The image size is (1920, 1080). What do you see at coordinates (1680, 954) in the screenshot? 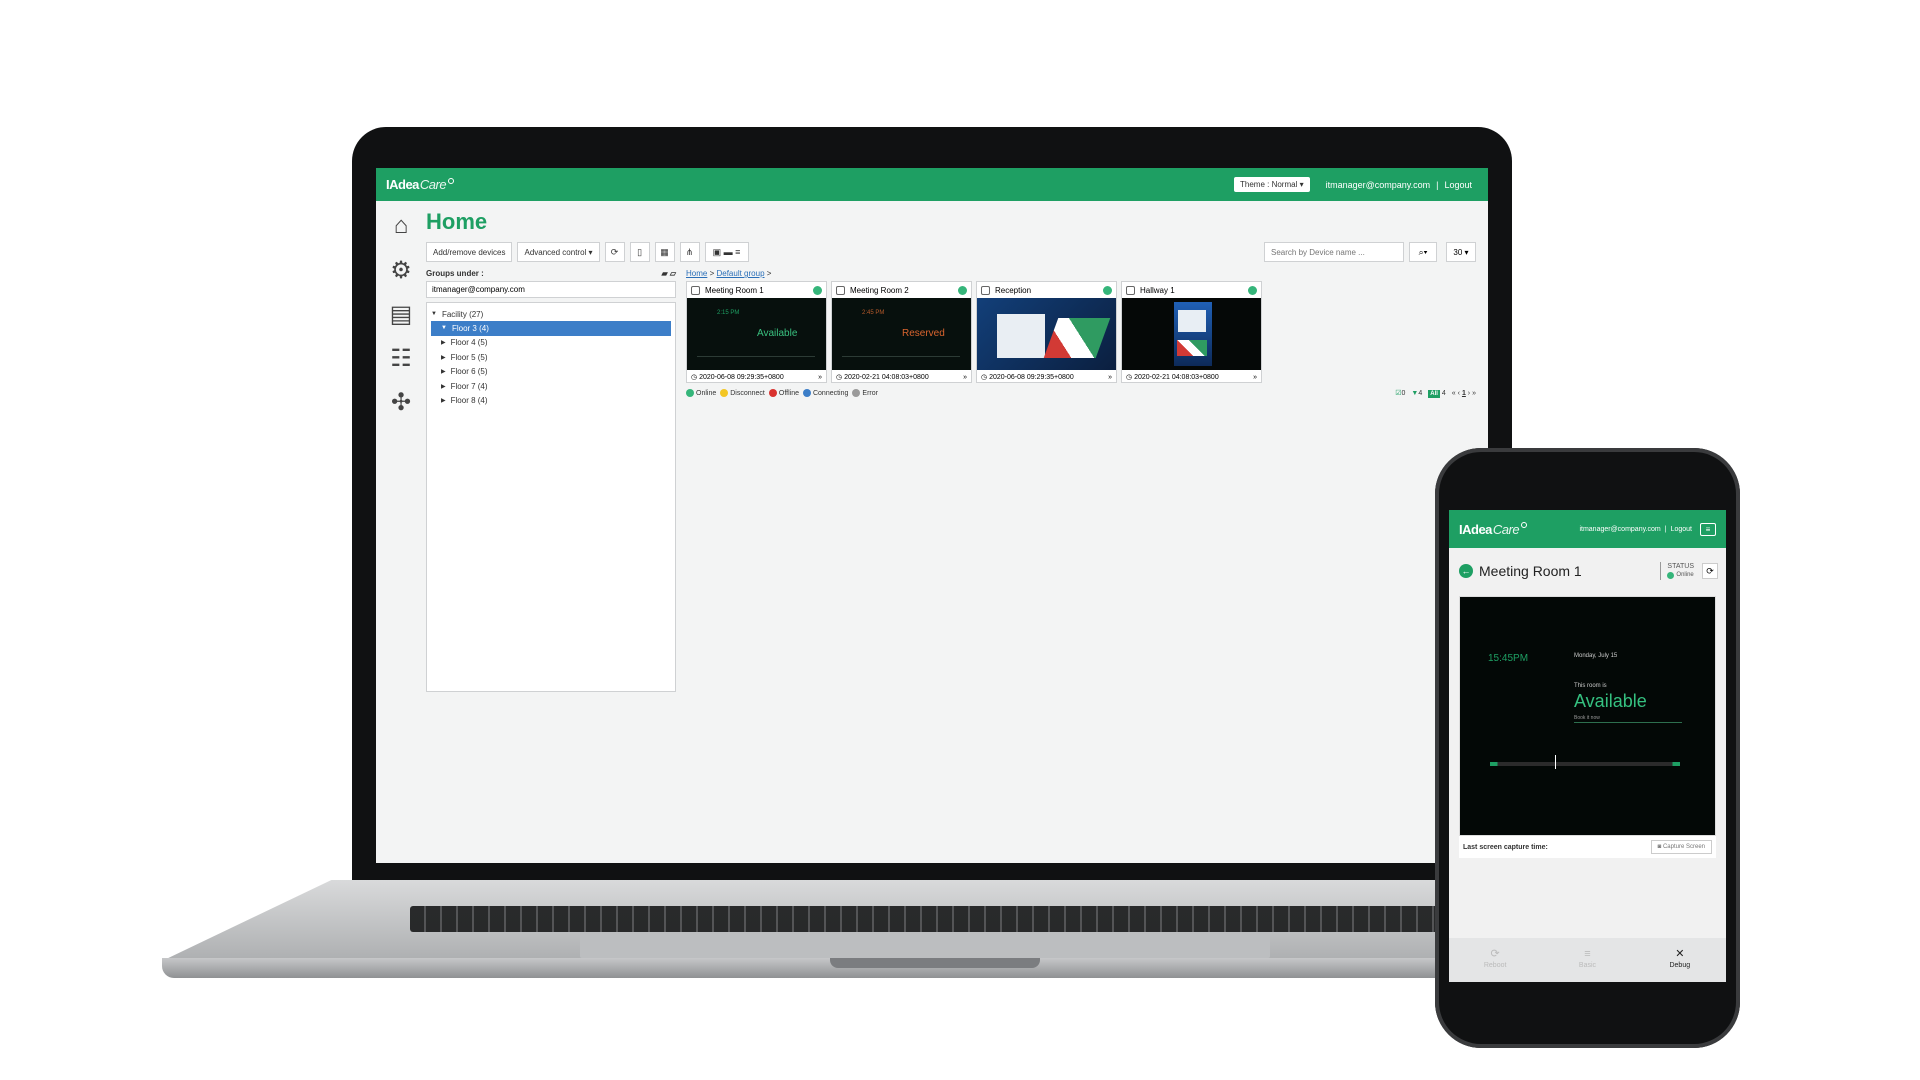
I see `tools-icon: ✕` at bounding box center [1680, 954].